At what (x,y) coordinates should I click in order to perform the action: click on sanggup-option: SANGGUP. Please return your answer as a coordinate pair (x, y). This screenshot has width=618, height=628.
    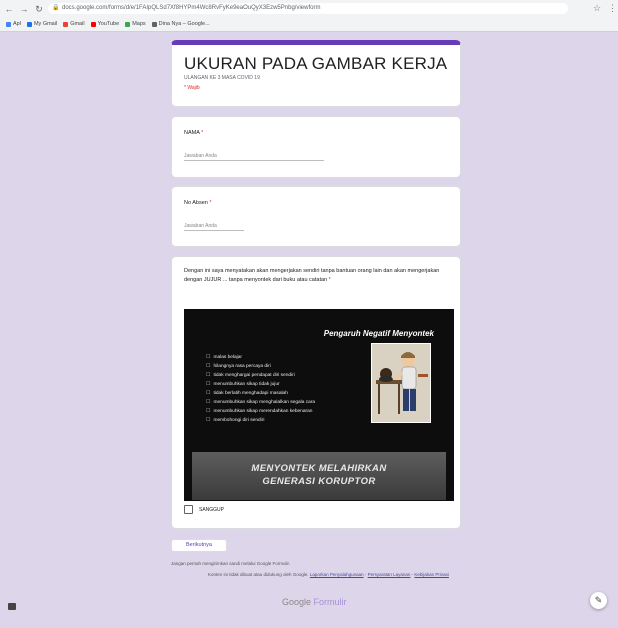
    Looking at the image, I should click on (204, 509).